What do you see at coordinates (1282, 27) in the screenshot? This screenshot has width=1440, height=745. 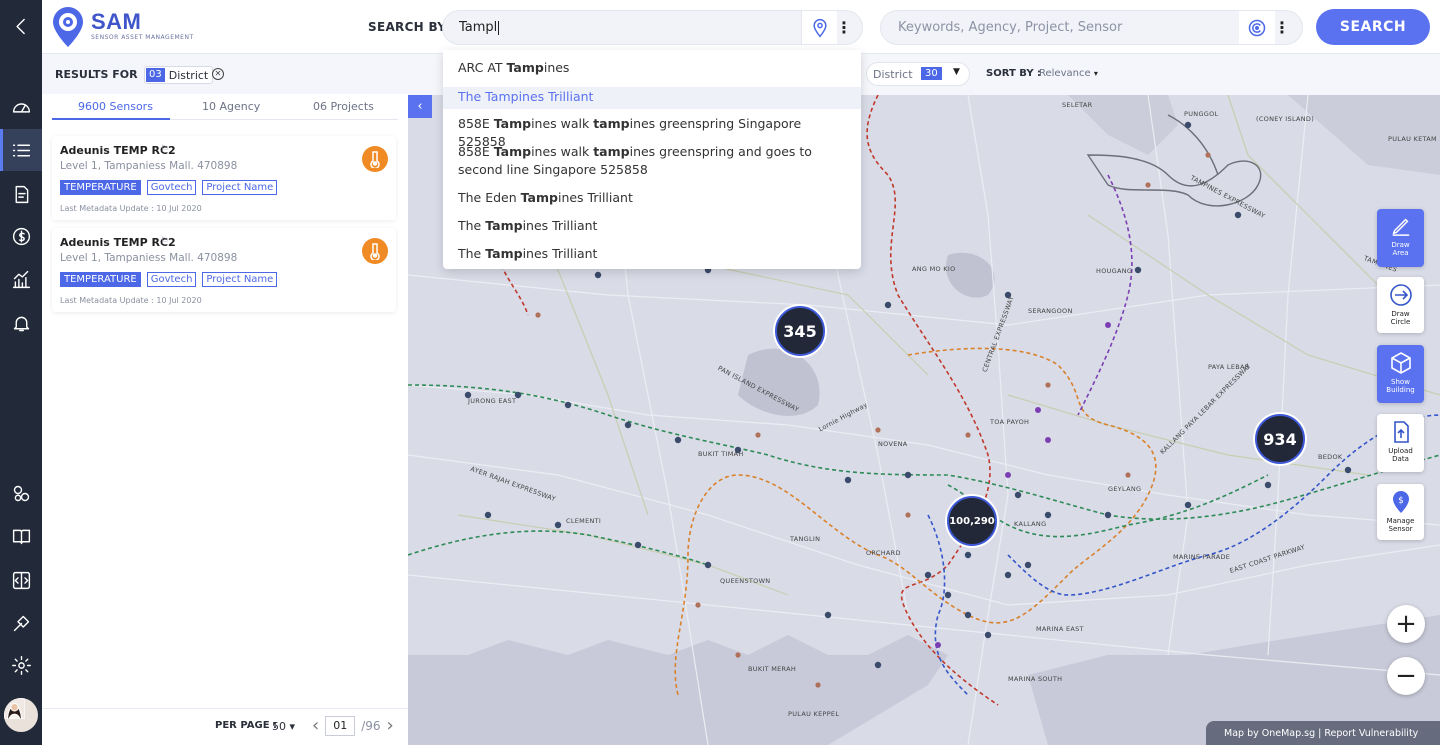 I see `keyword-options-icon: ⋮` at bounding box center [1282, 27].